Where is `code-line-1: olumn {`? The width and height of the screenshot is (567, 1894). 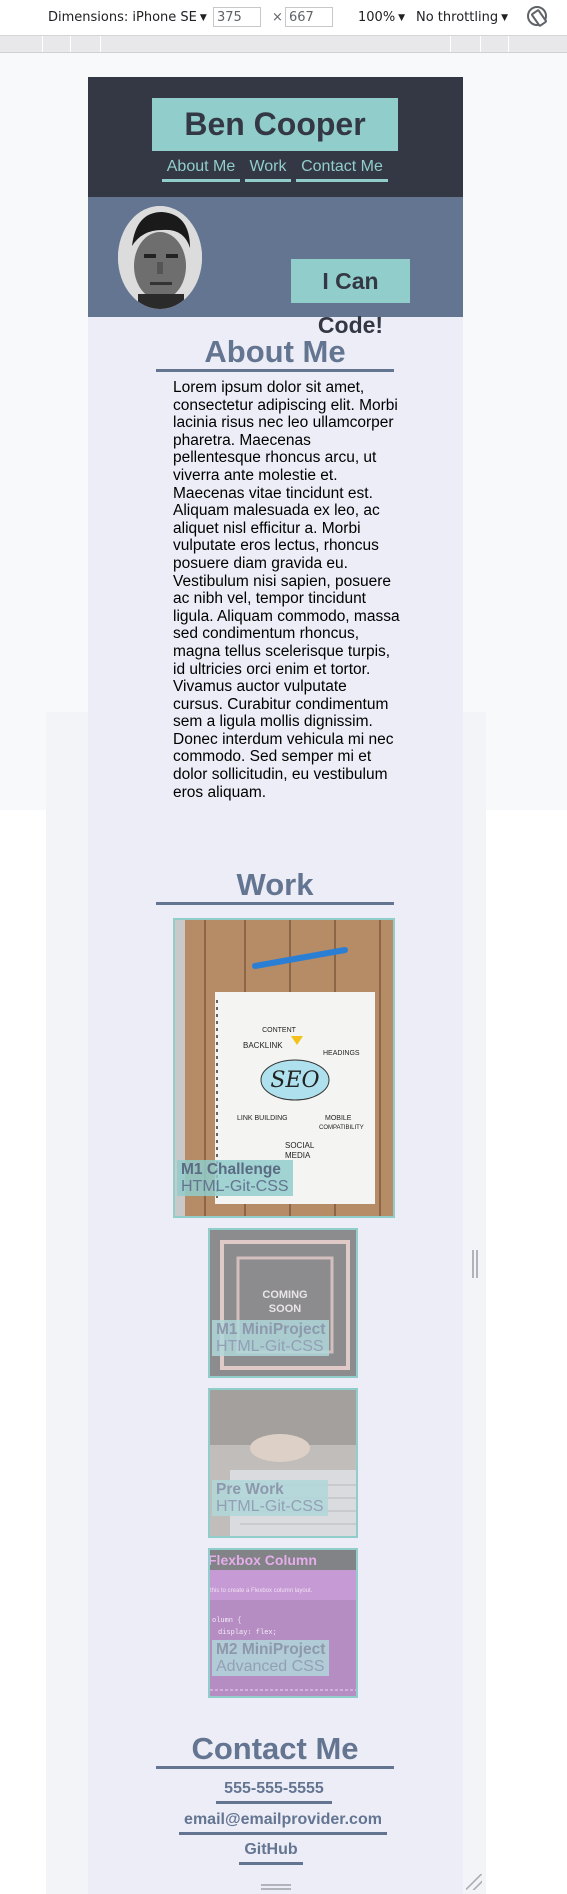
code-line-1: olumn { is located at coordinates (226, 1621).